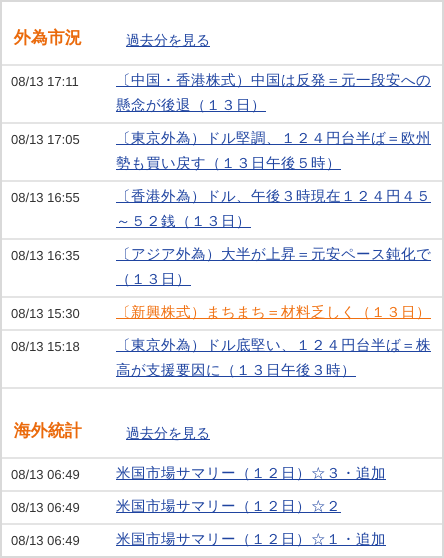 The height and width of the screenshot is (558, 444). Describe the element at coordinates (279, 474) in the screenshot. I see `headline-link: 米国市場サマリー（１２日）☆３・追加` at that location.